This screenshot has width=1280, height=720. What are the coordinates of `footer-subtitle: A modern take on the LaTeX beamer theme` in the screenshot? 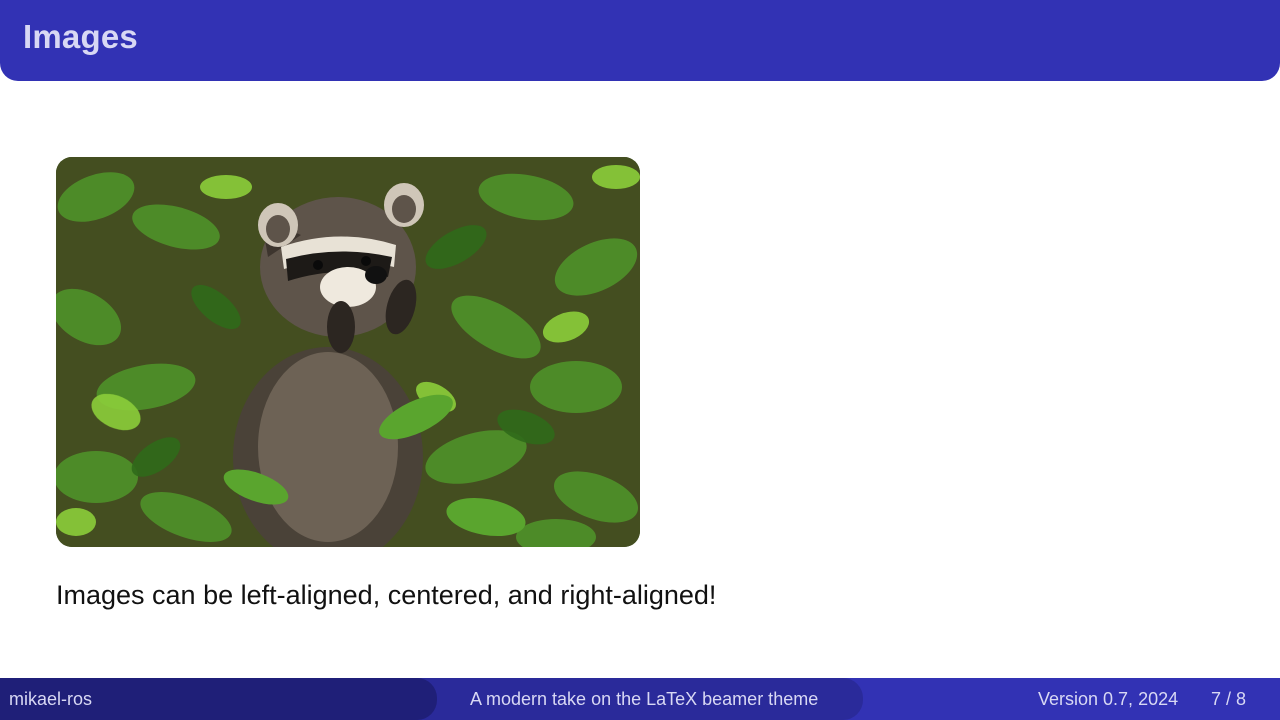 It's located at (644, 699).